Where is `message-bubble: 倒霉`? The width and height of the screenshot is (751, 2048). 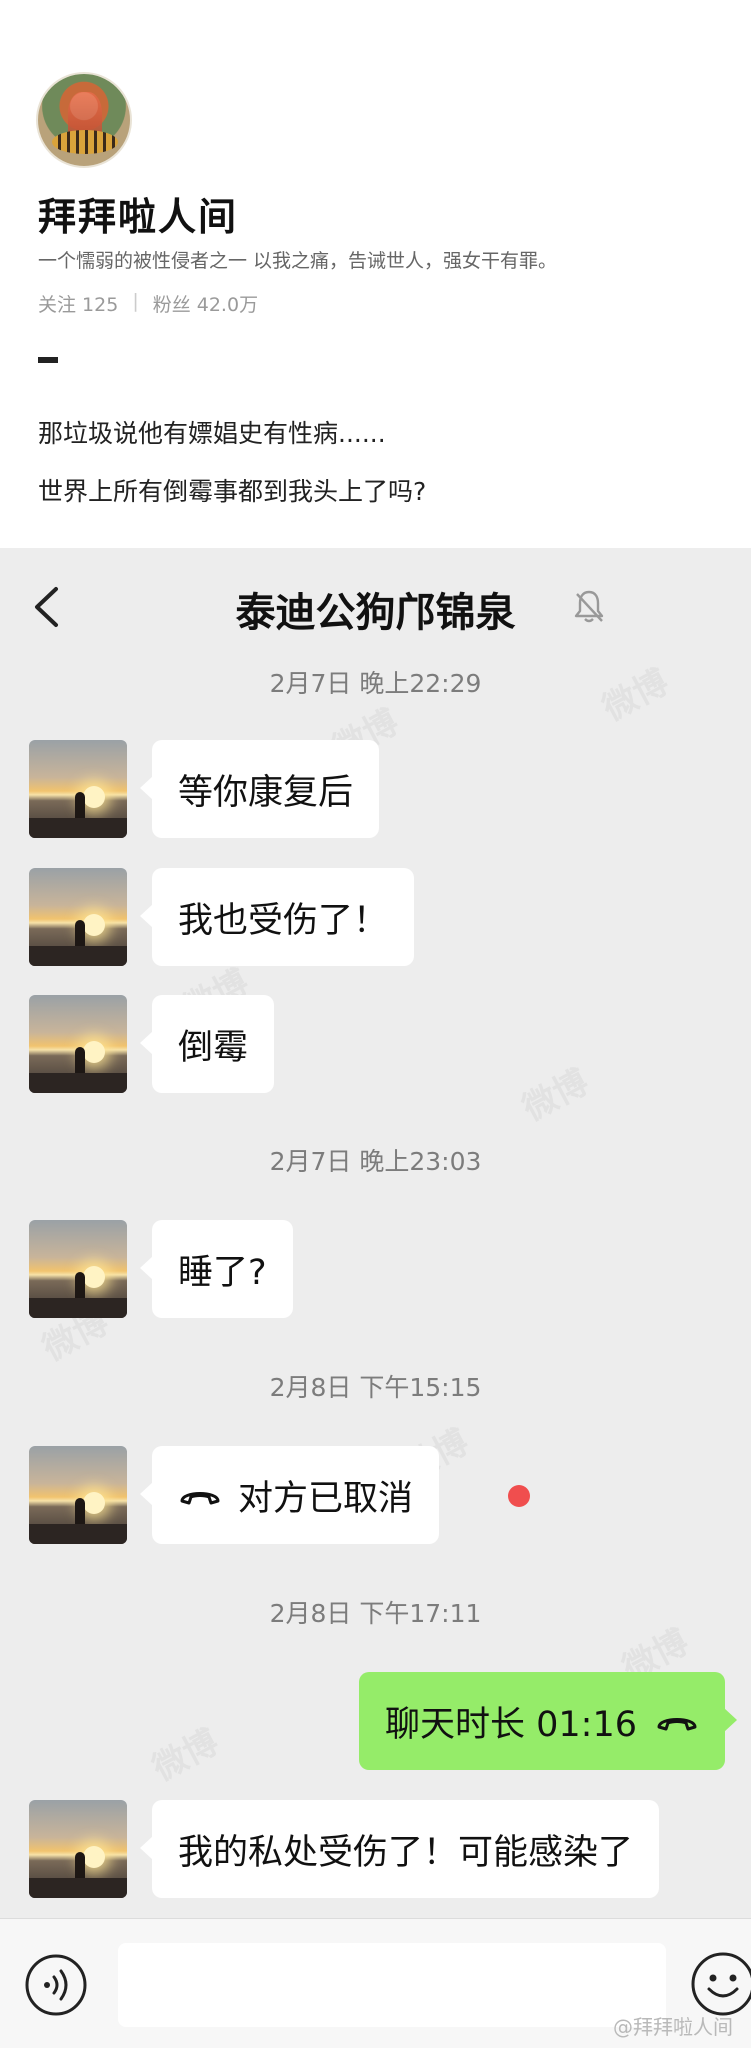
message-bubble: 倒霉 is located at coordinates (207, 1044).